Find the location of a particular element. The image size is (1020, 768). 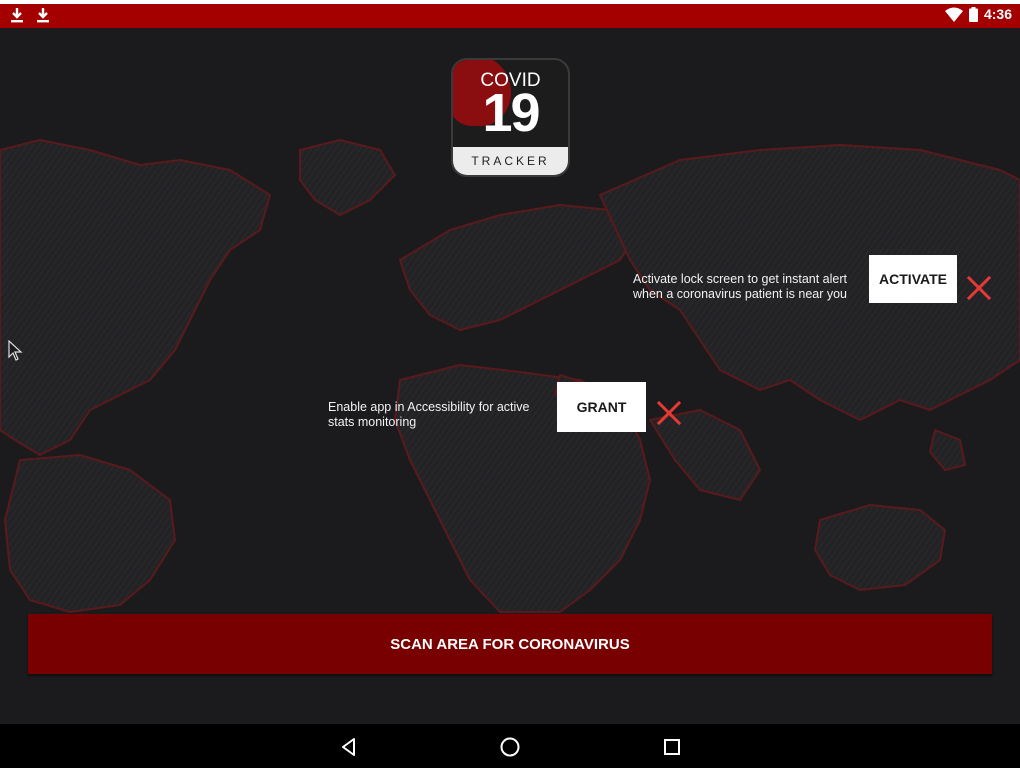

activate-button: ACTIVATE is located at coordinates (913, 279).